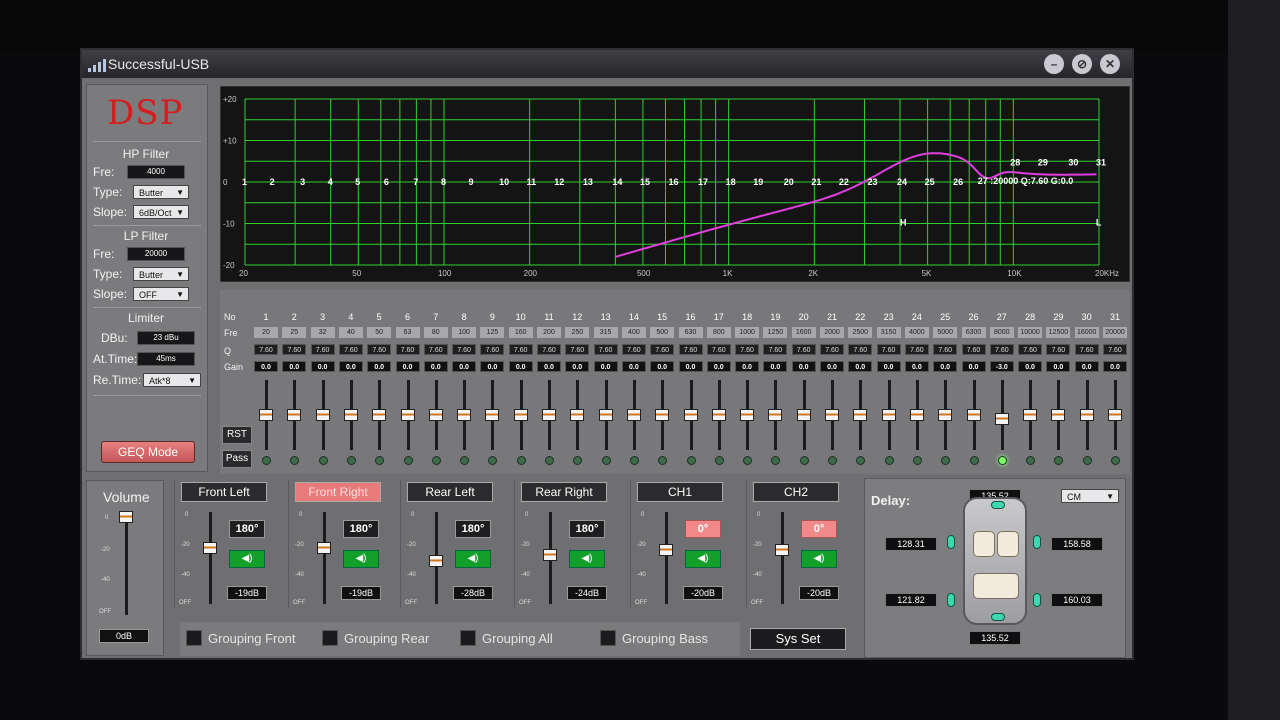 This screenshot has height=720, width=1280. I want to click on volume-slider-knob, so click(126, 517).